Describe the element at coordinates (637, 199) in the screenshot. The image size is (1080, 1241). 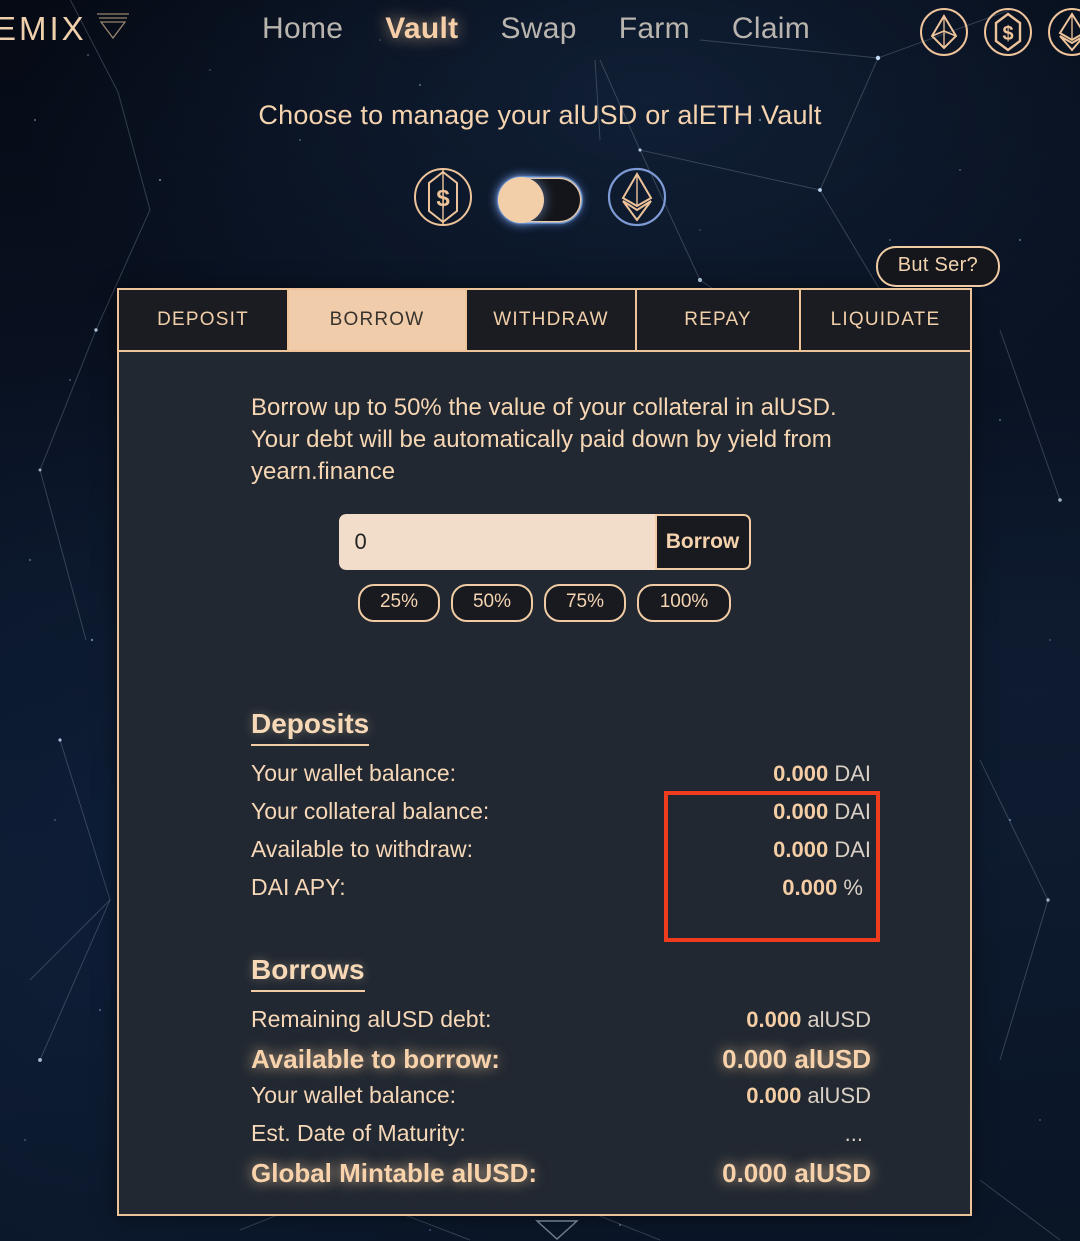
I see `aleth-vault-icon` at that location.